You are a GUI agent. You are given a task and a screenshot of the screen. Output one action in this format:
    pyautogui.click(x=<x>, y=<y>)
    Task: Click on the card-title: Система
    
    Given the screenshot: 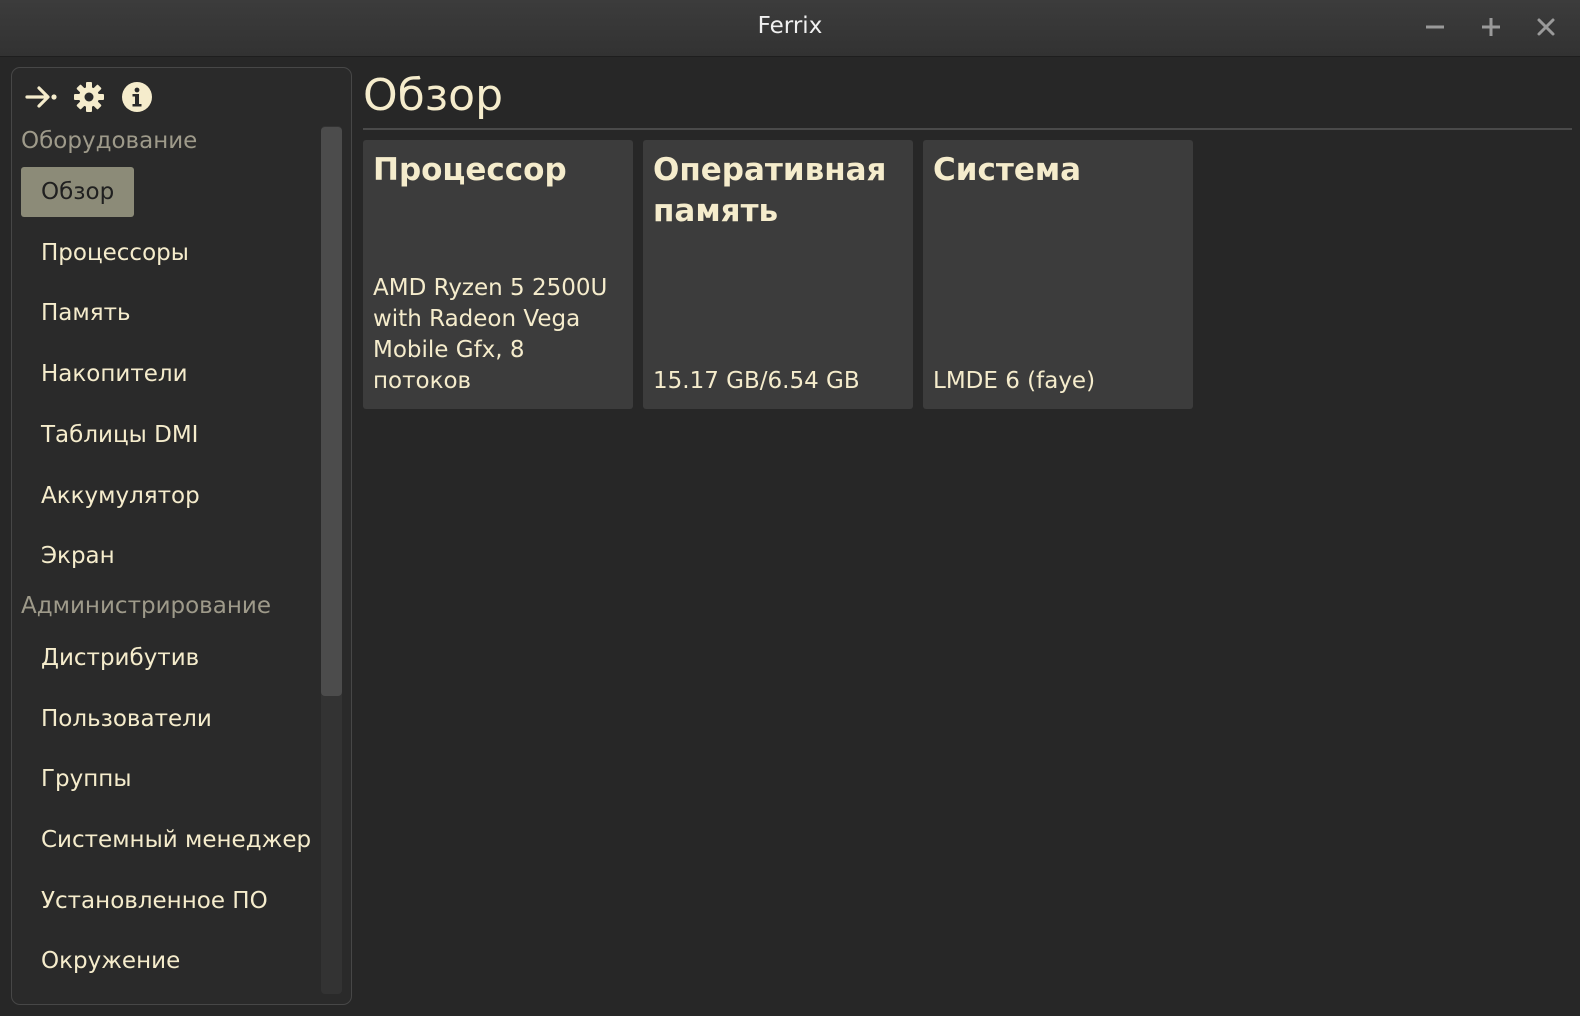 What is the action you would take?
    pyautogui.click(x=1007, y=170)
    